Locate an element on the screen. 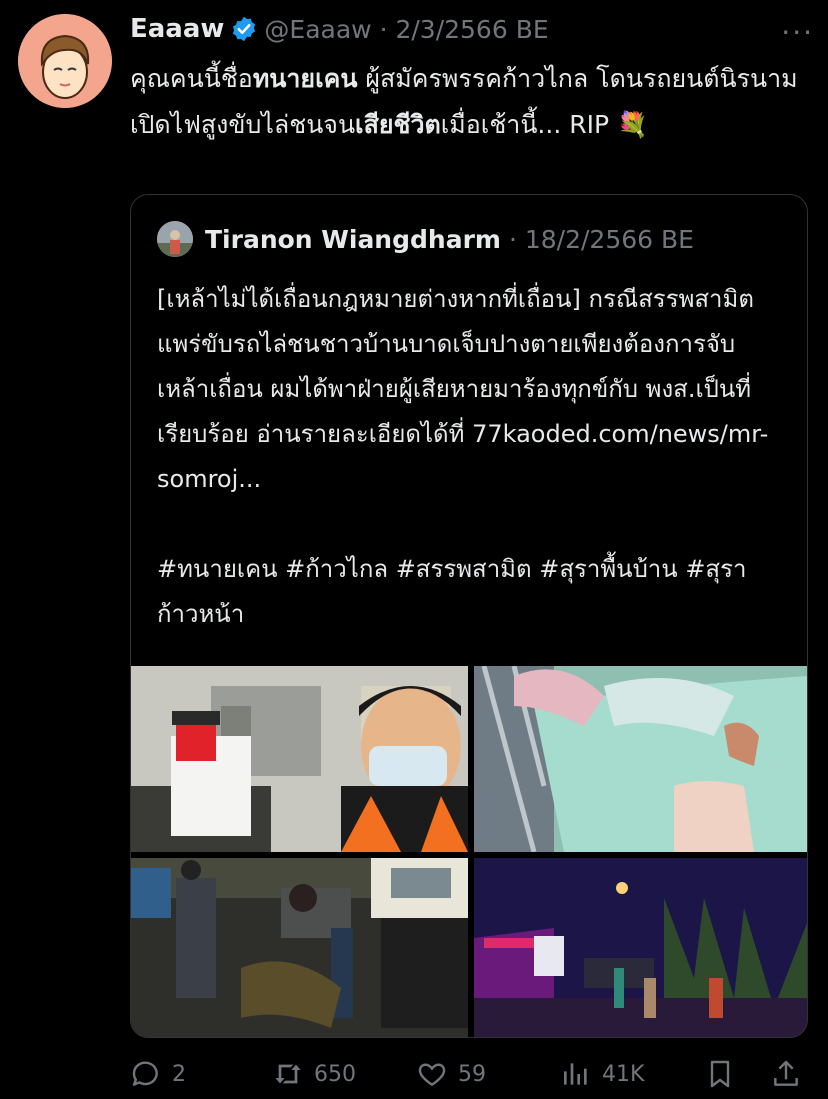  like-count: 59 is located at coordinates (472, 1074).